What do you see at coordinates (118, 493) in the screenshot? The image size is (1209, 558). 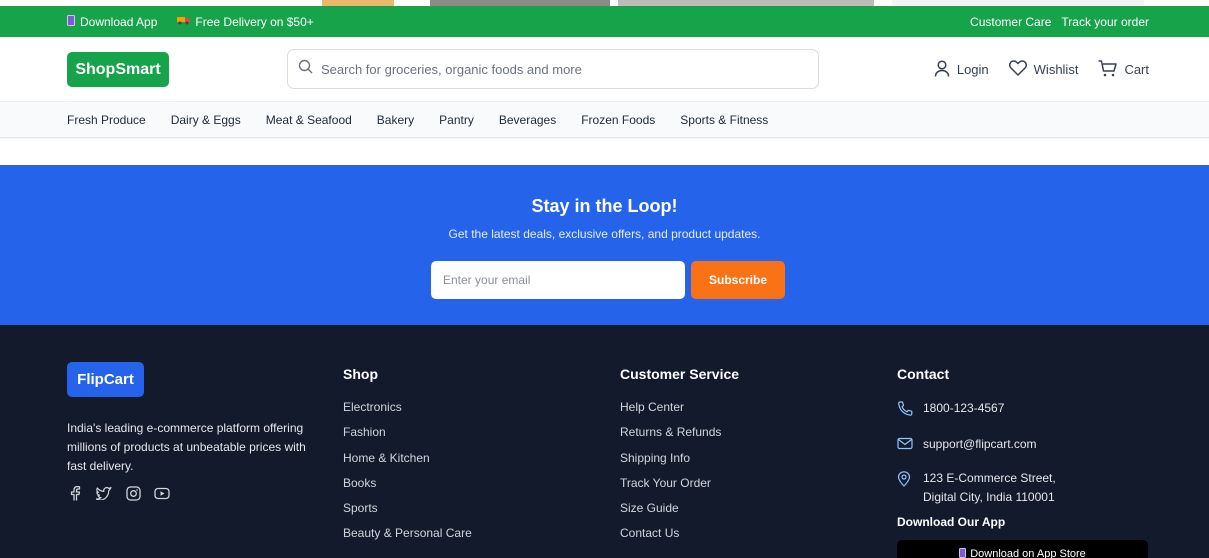 I see `social-links` at bounding box center [118, 493].